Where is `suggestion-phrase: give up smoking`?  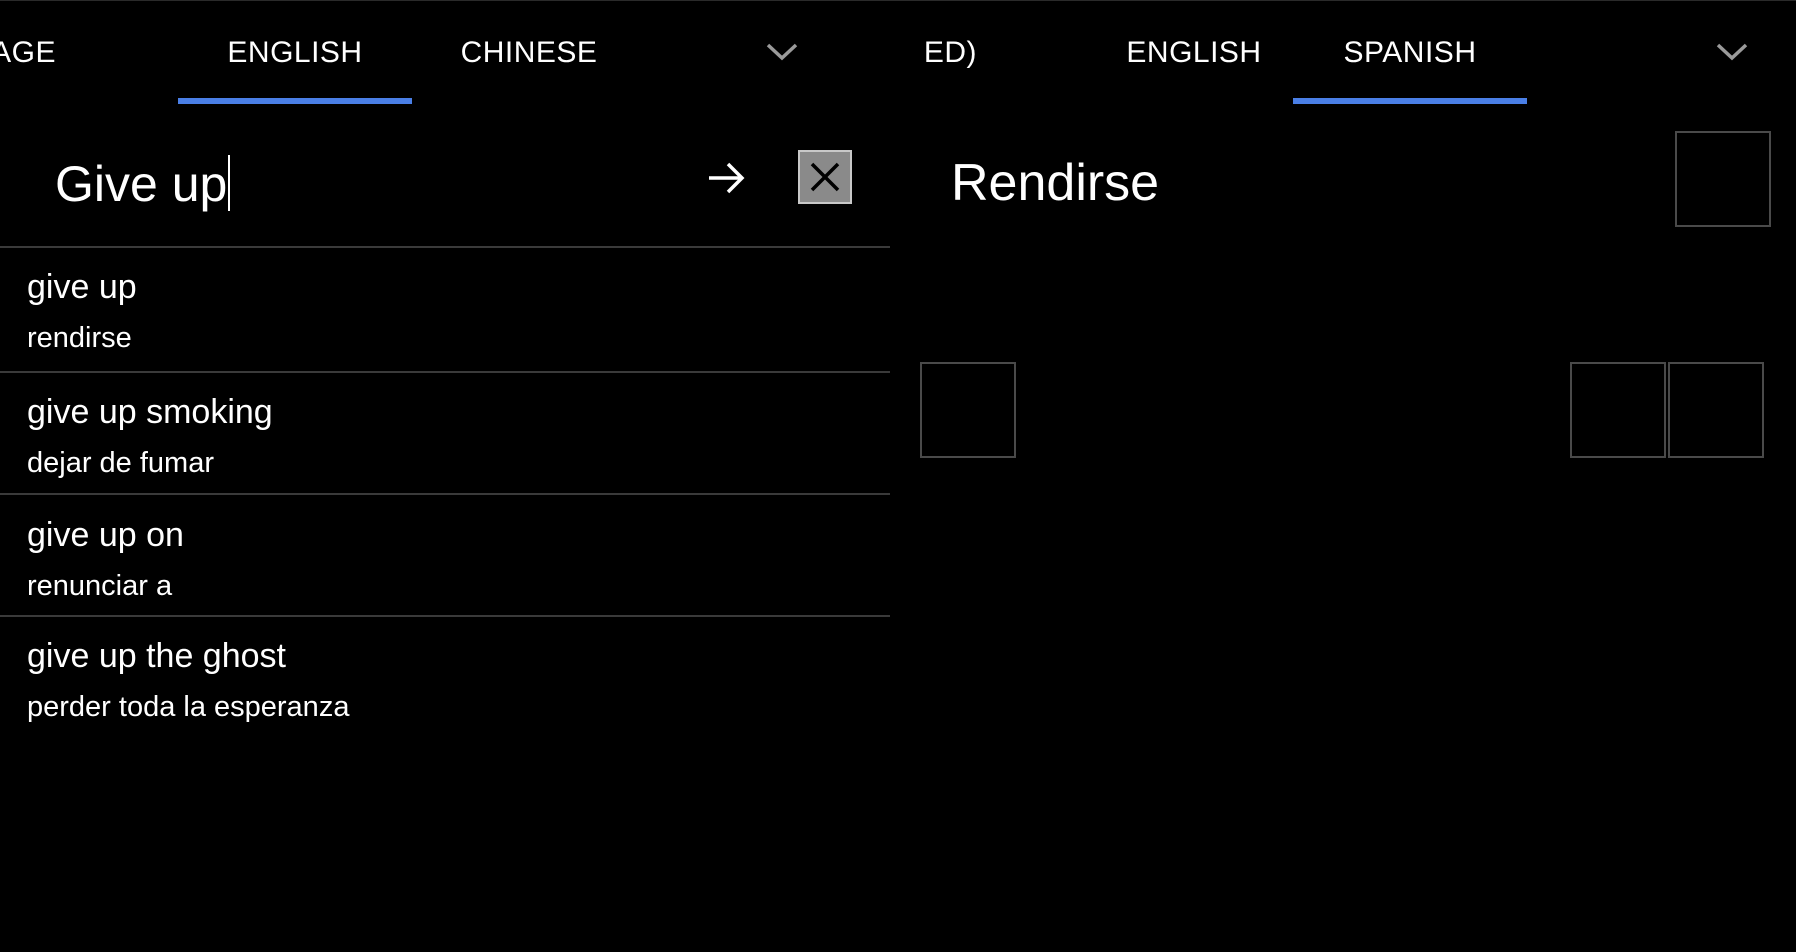
suggestion-phrase: give up smoking is located at coordinates (150, 412).